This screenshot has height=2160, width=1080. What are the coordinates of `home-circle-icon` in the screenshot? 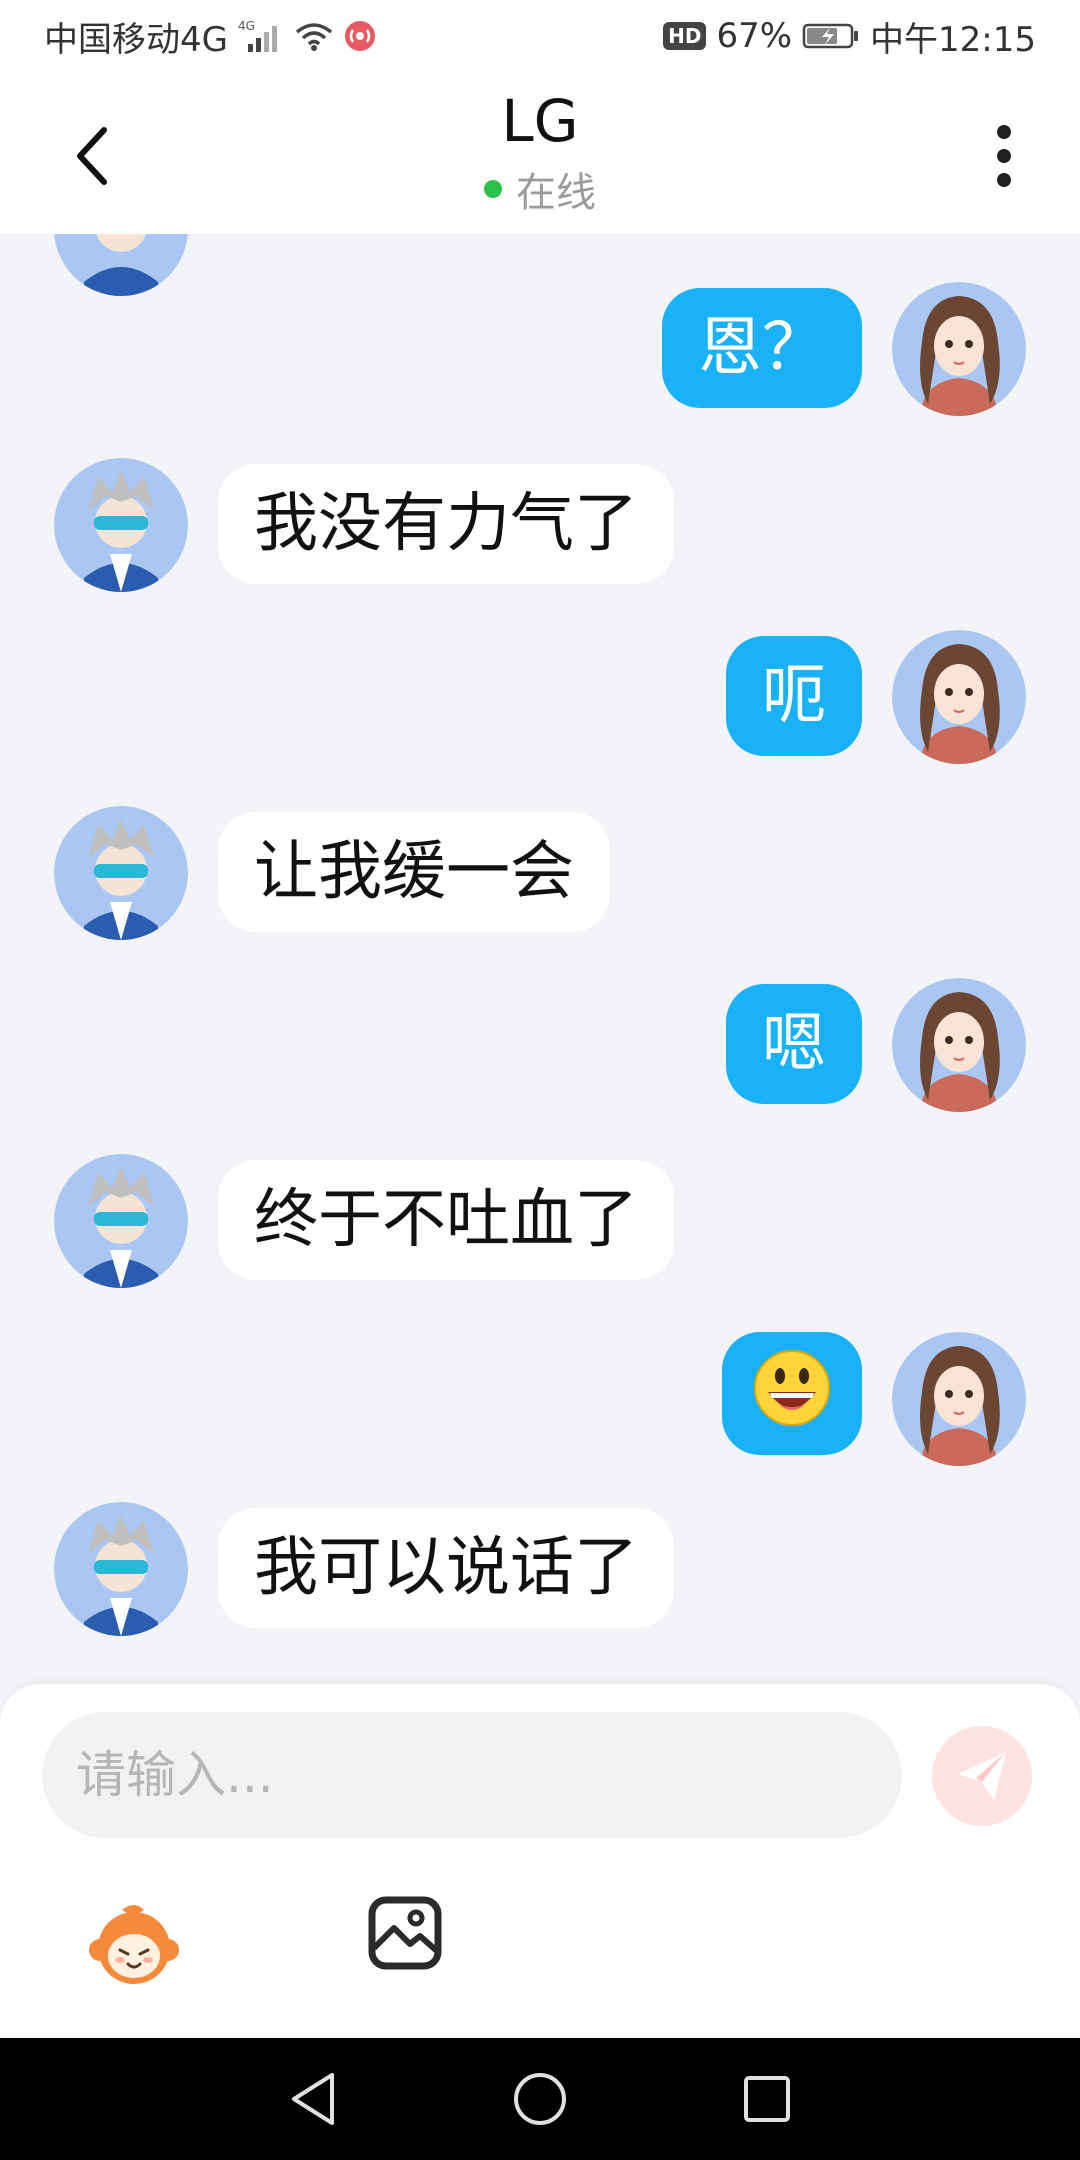 It's located at (539, 2099).